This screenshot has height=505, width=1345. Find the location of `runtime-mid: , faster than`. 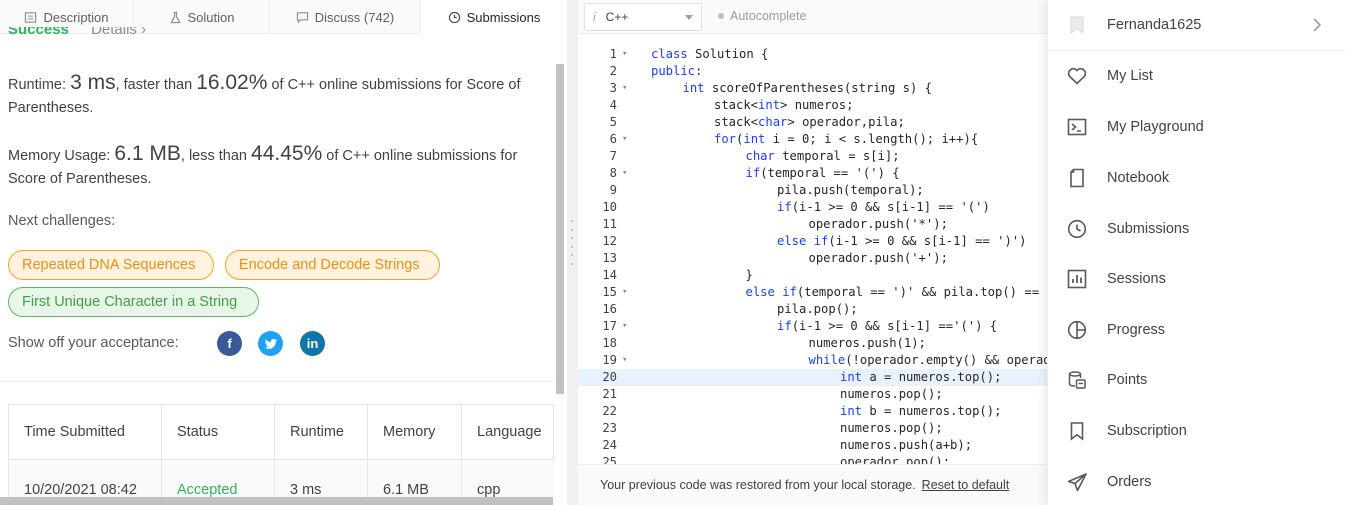

runtime-mid: , faster than is located at coordinates (156, 85).